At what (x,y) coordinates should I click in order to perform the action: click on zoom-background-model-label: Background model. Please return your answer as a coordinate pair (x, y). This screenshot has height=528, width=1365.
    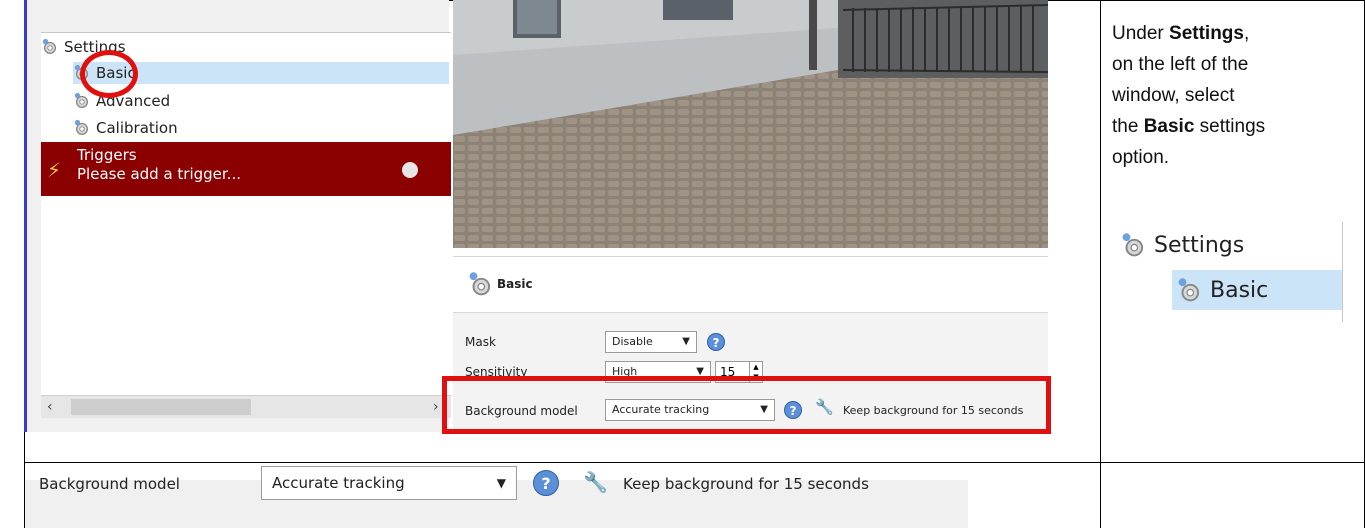
    Looking at the image, I should click on (109, 484).